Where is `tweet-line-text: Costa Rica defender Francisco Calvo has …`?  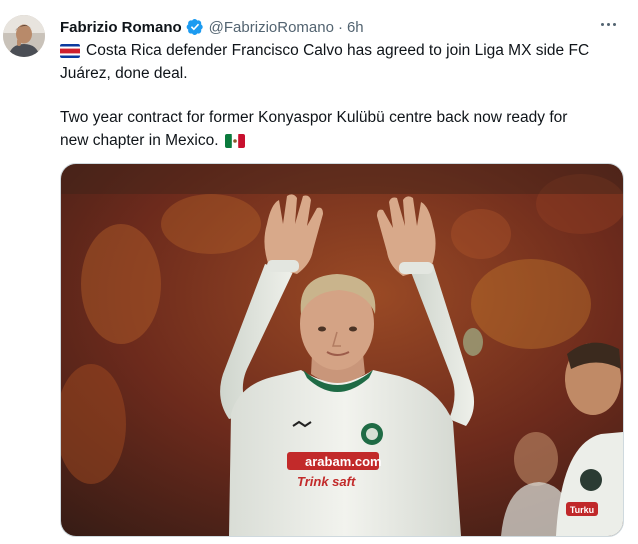 tweet-line-text: Costa Rica defender Francisco Calvo has … is located at coordinates (338, 50).